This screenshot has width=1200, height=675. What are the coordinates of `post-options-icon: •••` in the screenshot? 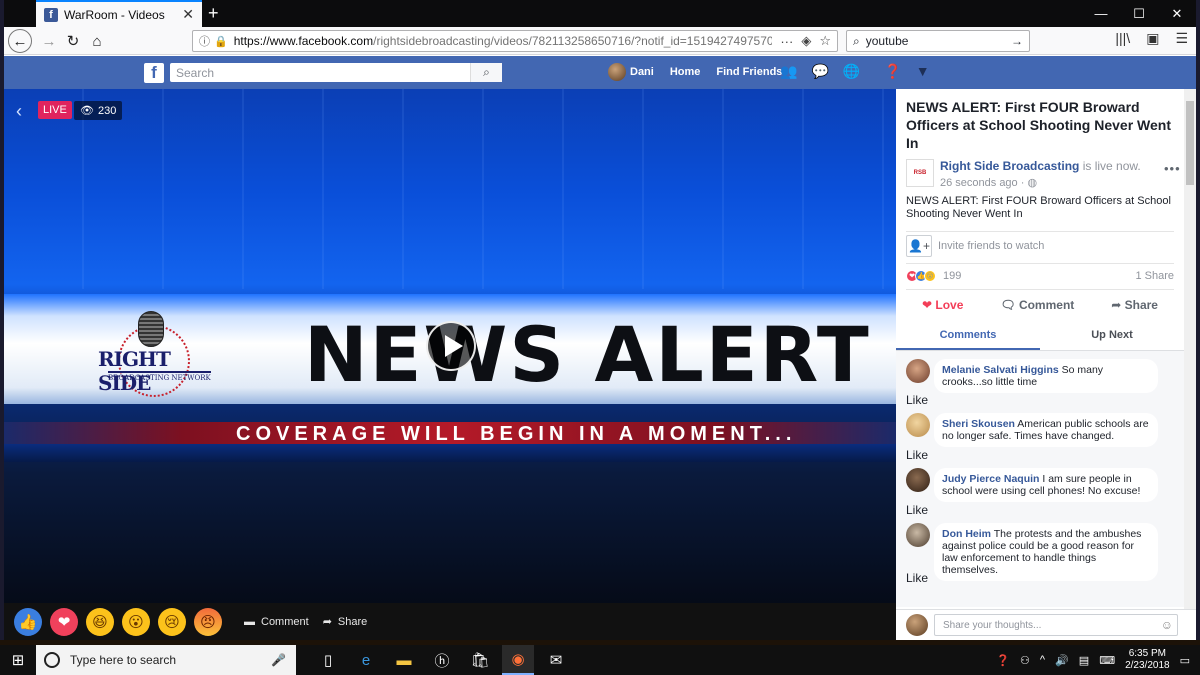 It's located at (1172, 168).